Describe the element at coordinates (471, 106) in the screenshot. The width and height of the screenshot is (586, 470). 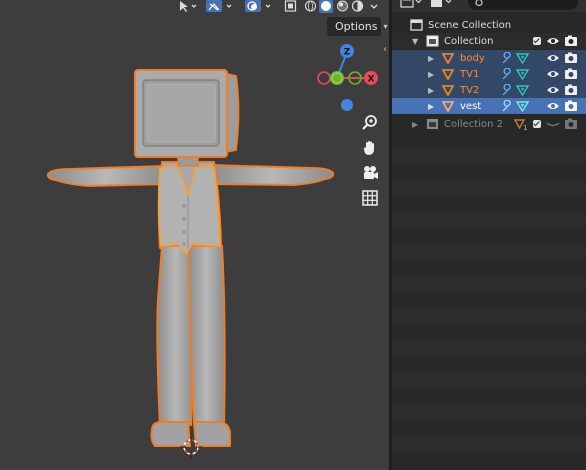
I see `object-name-vest: vest` at that location.